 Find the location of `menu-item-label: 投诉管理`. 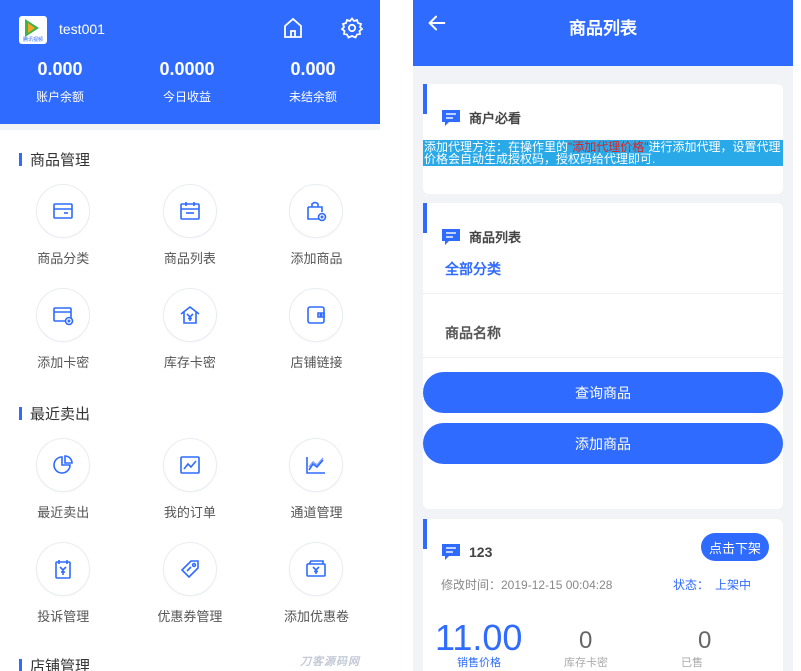

menu-item-label: 投诉管理 is located at coordinates (63, 616).